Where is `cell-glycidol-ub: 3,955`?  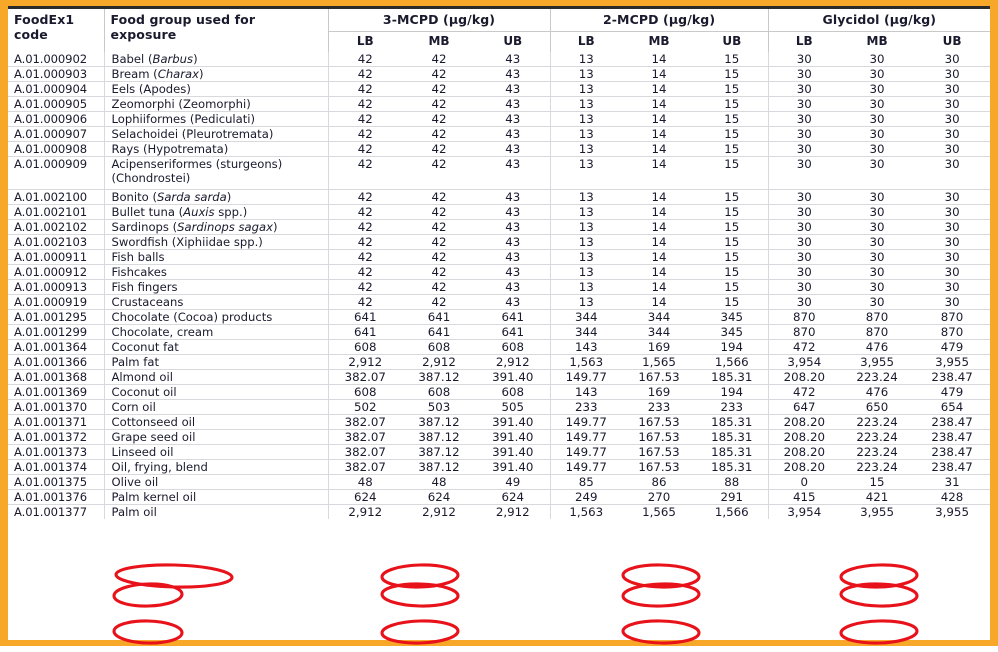 cell-glycidol-ub: 3,955 is located at coordinates (952, 362).